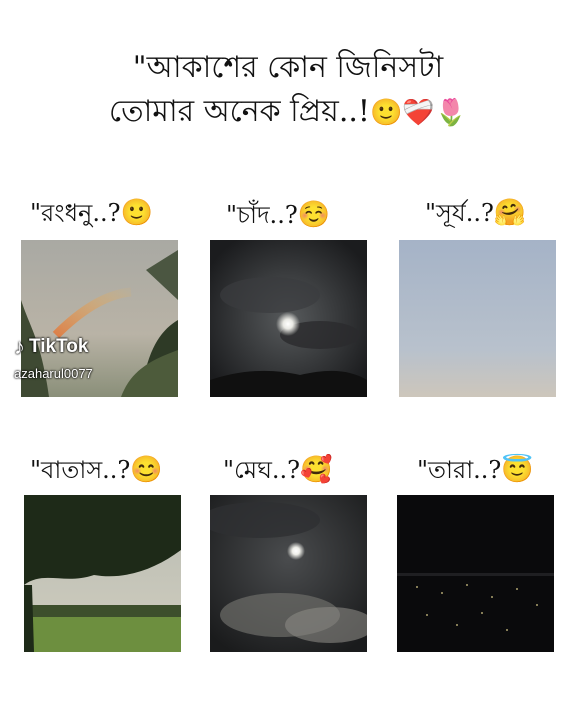 Image resolution: width=576 pixels, height=720 pixels. What do you see at coordinates (288, 573) in the screenshot?
I see `cloud-photo` at bounding box center [288, 573].